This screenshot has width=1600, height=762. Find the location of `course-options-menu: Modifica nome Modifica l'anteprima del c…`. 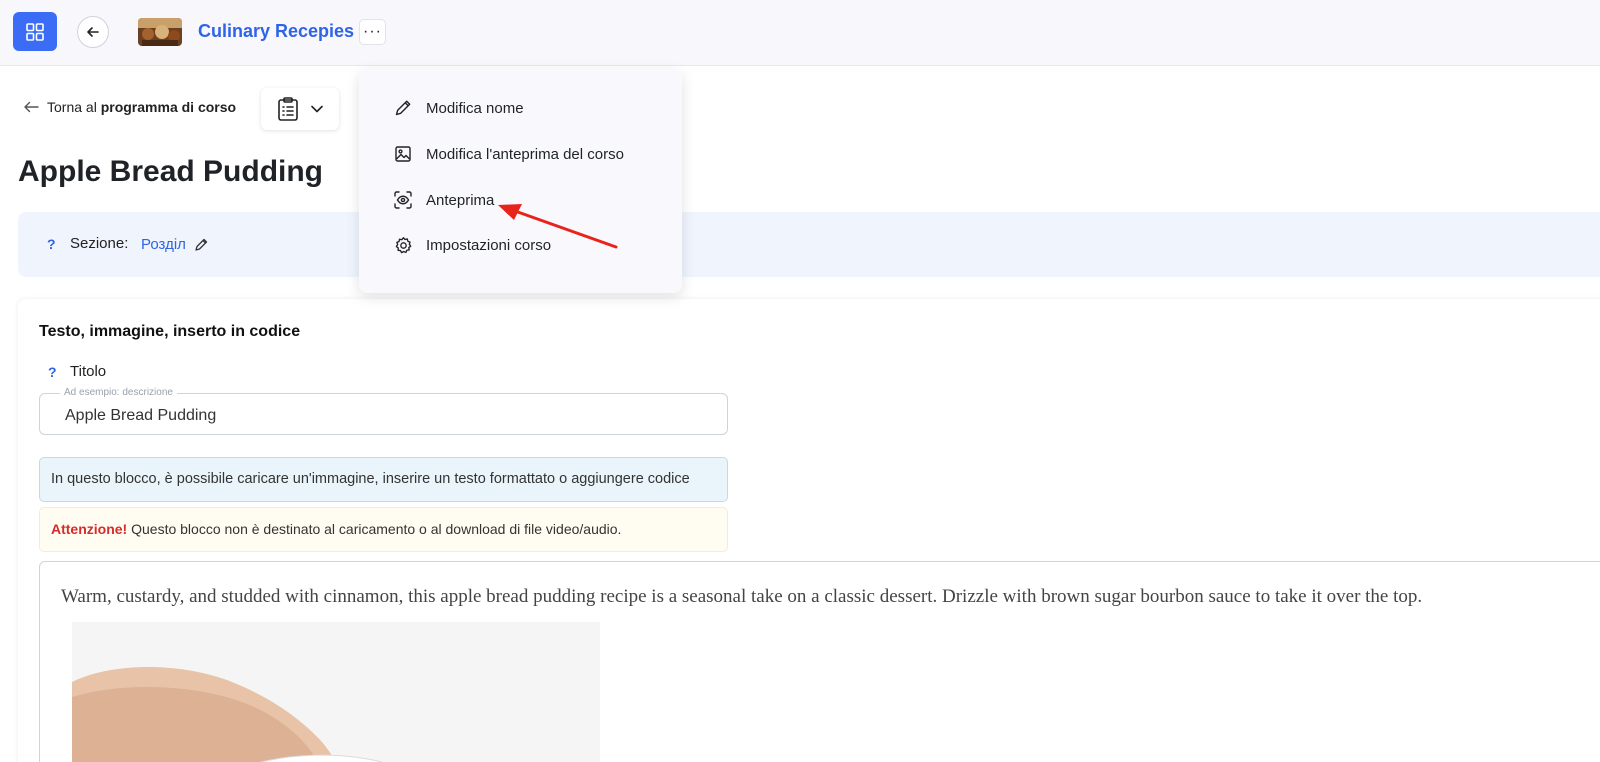

course-options-menu: Modifica nome Modifica l'anteprima del c… is located at coordinates (520, 181).